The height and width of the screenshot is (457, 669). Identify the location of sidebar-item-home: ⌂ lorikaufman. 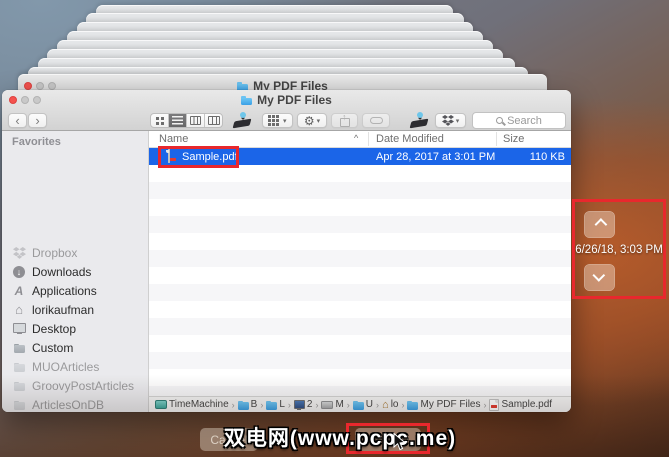
(75, 309).